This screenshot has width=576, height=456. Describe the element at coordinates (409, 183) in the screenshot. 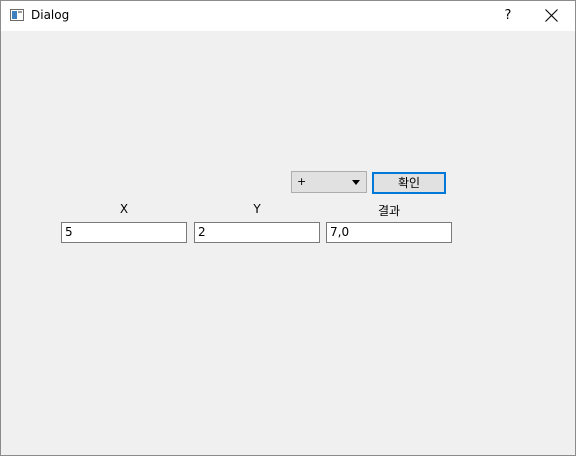

I see `confirm-button: 확인` at that location.